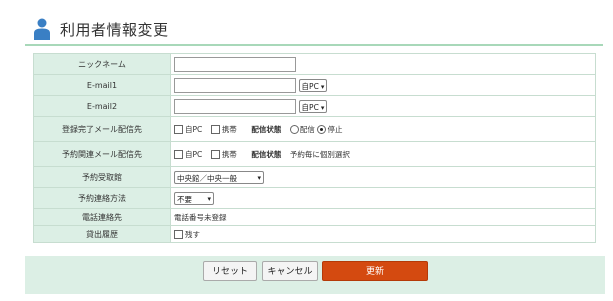  What do you see at coordinates (229, 129) in the screenshot?
I see `register-mobile-label: 携帯` at bounding box center [229, 129].